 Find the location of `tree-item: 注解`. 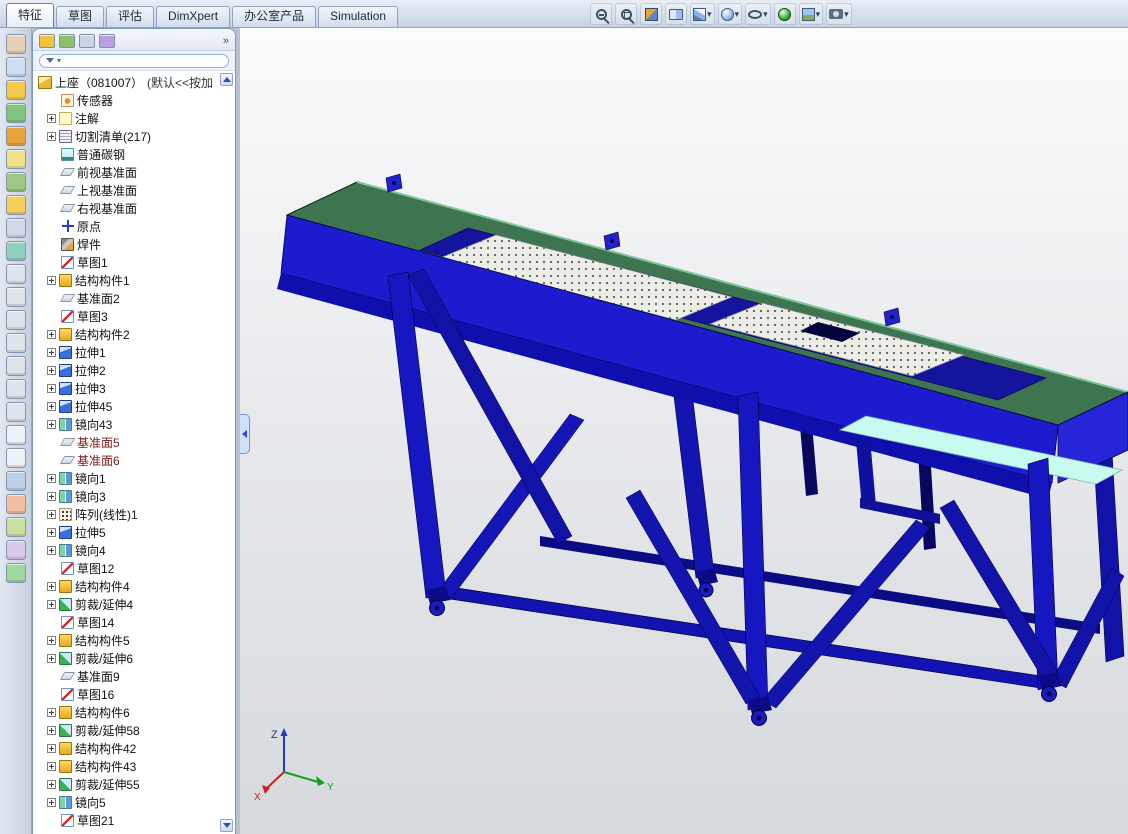

tree-item: 注解 is located at coordinates (134, 118).